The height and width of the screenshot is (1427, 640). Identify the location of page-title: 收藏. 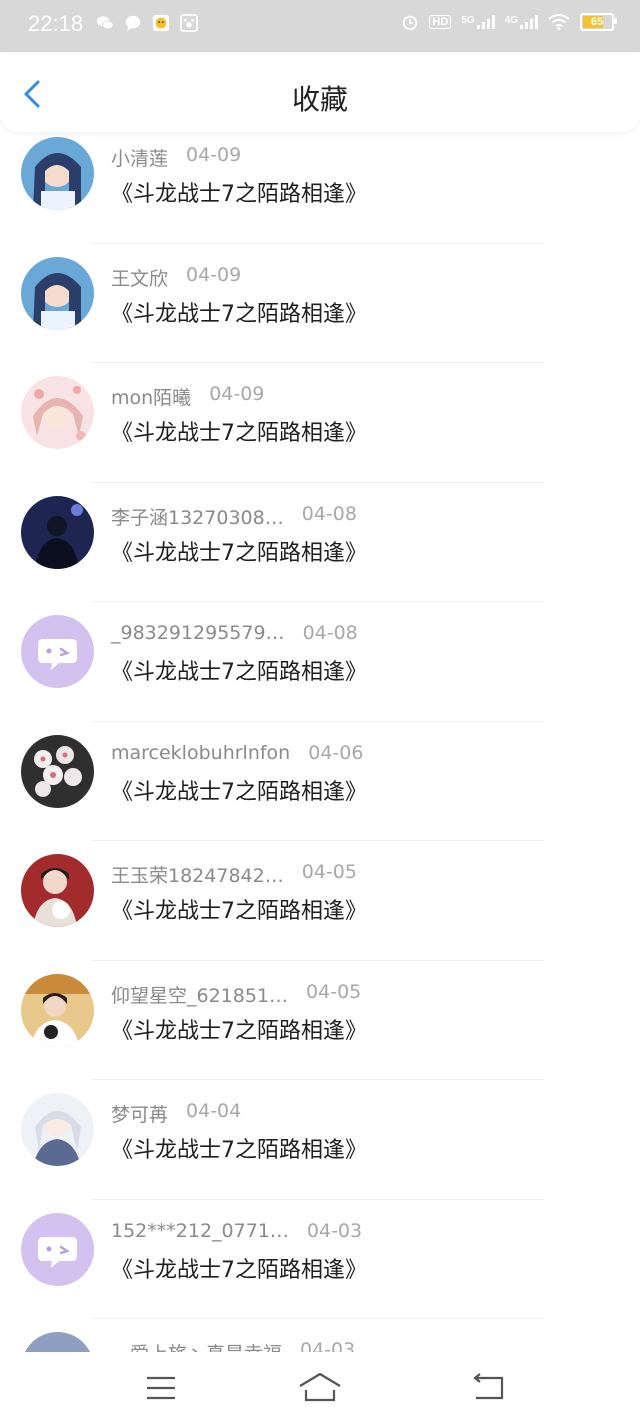
(319, 99).